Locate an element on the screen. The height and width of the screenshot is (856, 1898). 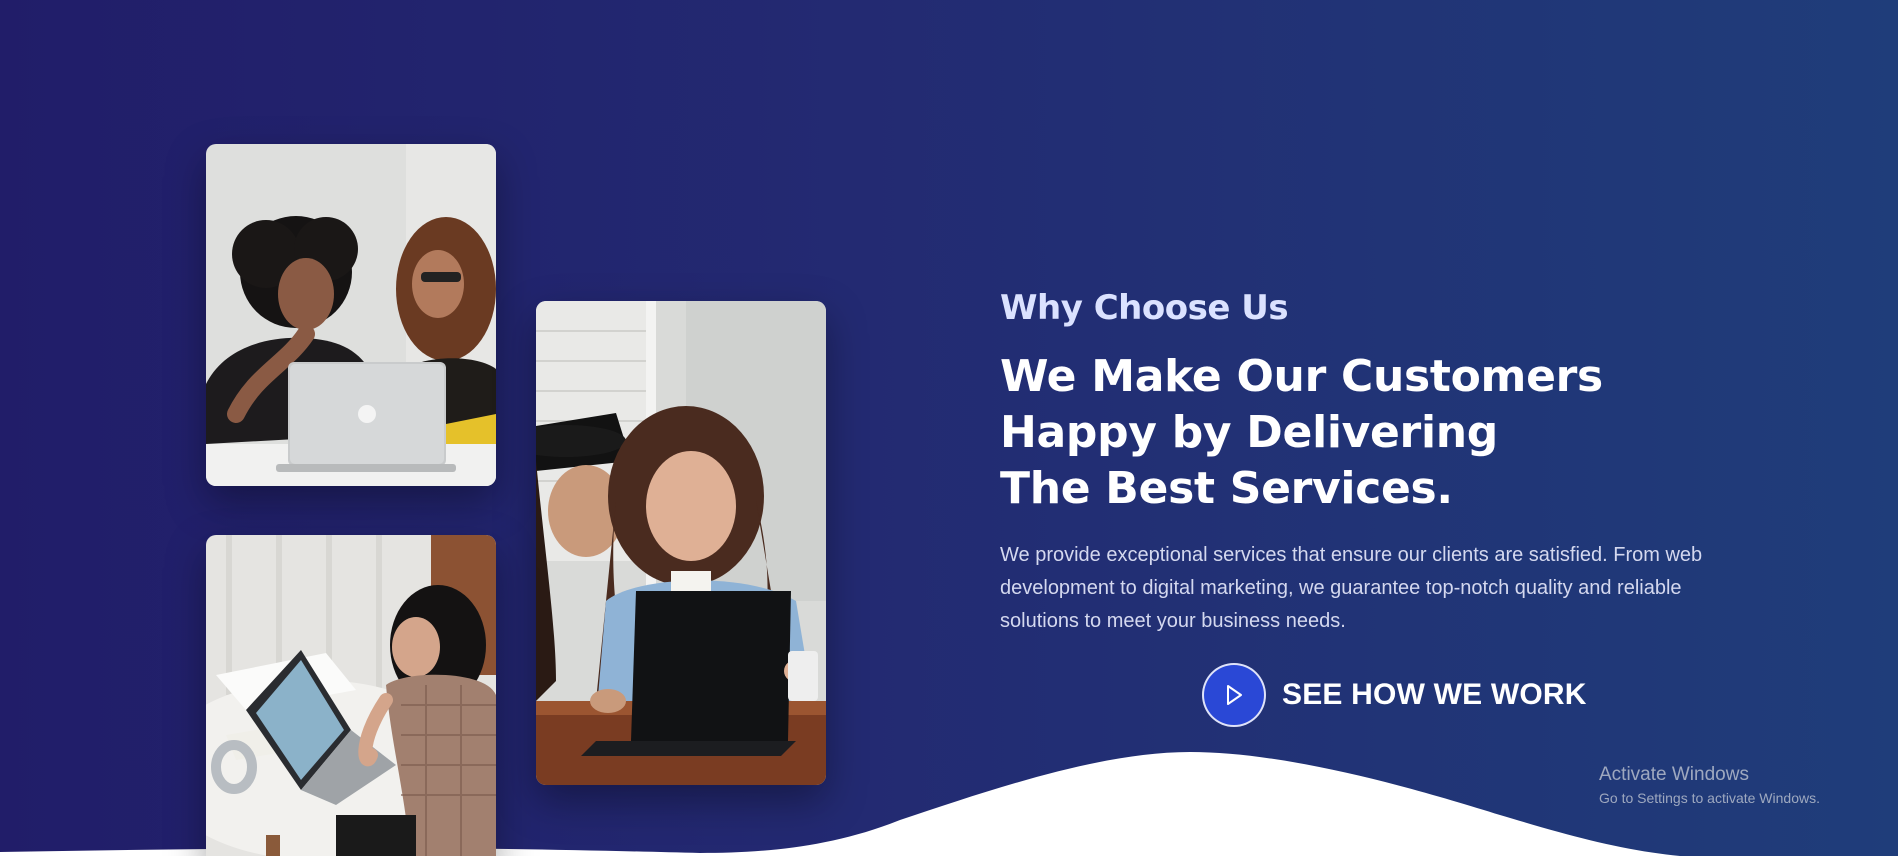
see-how-we-work-button: SEE HOW WE WORK is located at coordinates (1394, 695).